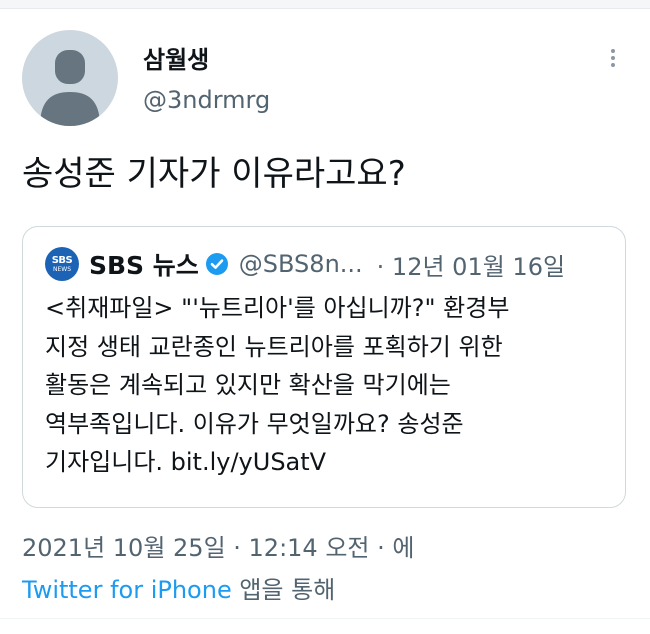  What do you see at coordinates (144, 265) in the screenshot?
I see `quoted-display-name: SBS 뉴스` at bounding box center [144, 265].